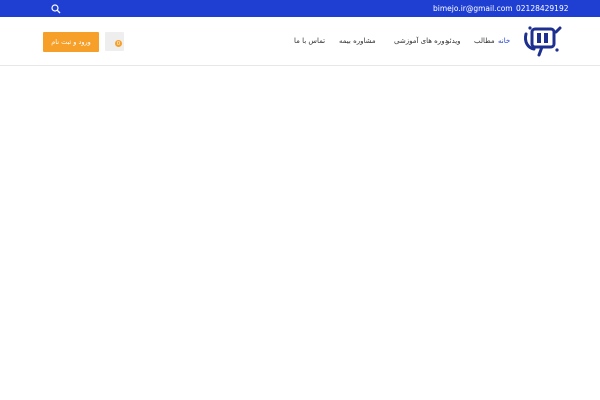 The image size is (600, 400). I want to click on contact-email: bimejo.ir@gmail.com, so click(473, 8).